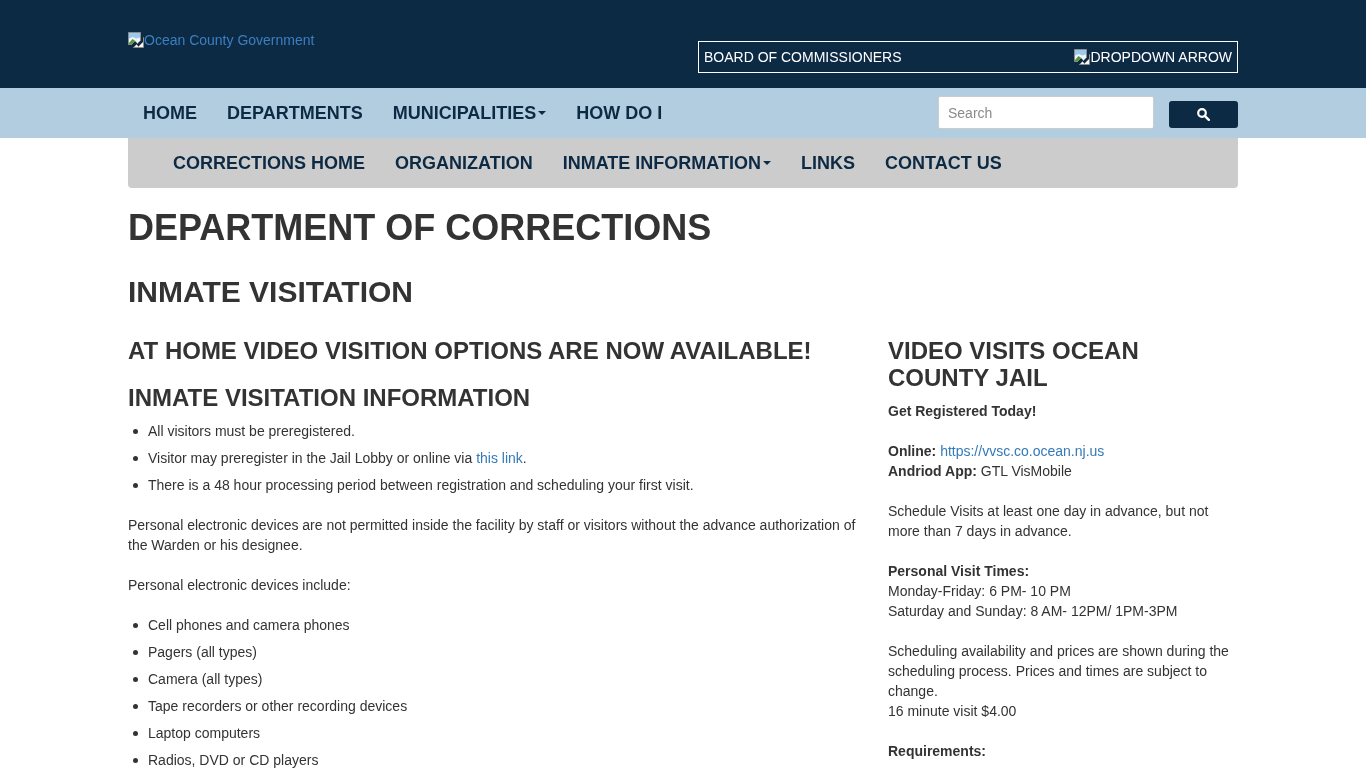 The image size is (1366, 768). What do you see at coordinates (959, 571) in the screenshot?
I see `info-label: Personal Visit Times:` at bounding box center [959, 571].